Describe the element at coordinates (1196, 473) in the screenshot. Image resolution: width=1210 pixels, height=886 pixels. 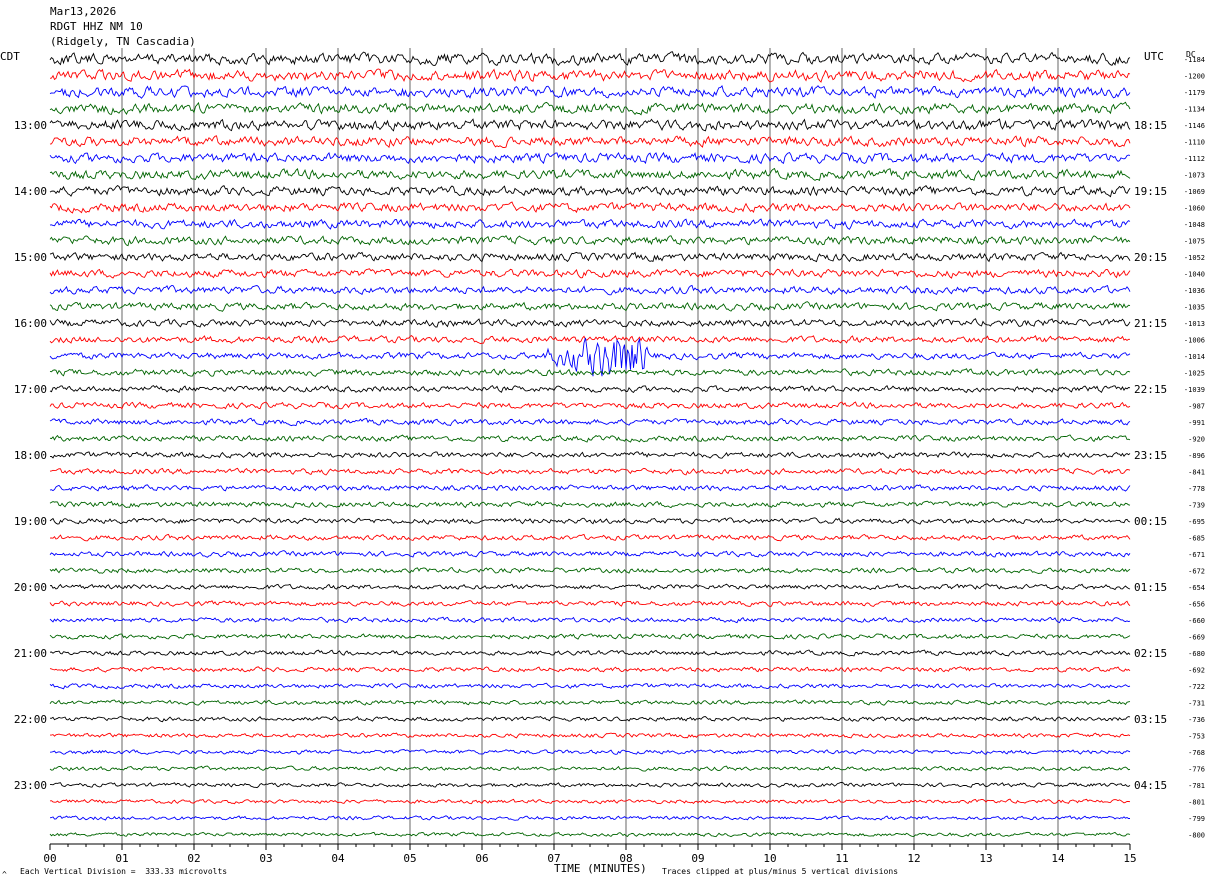
I see `dc-offset-label: -841` at that location.